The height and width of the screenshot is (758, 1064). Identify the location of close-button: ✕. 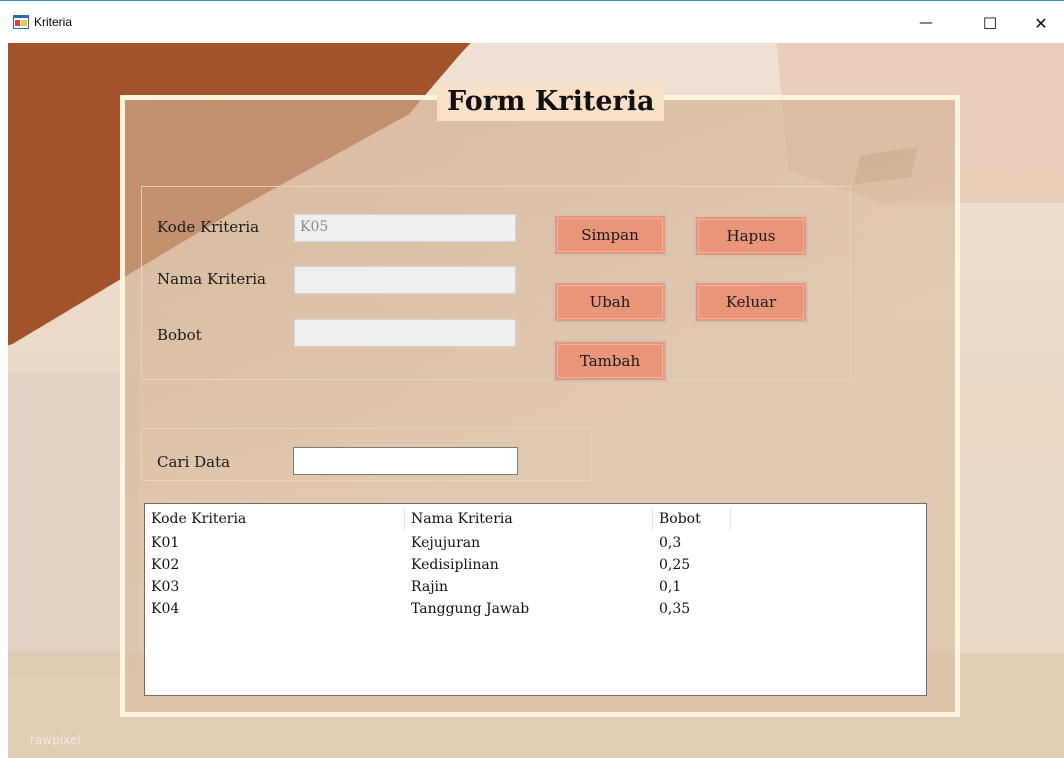
(1041, 23).